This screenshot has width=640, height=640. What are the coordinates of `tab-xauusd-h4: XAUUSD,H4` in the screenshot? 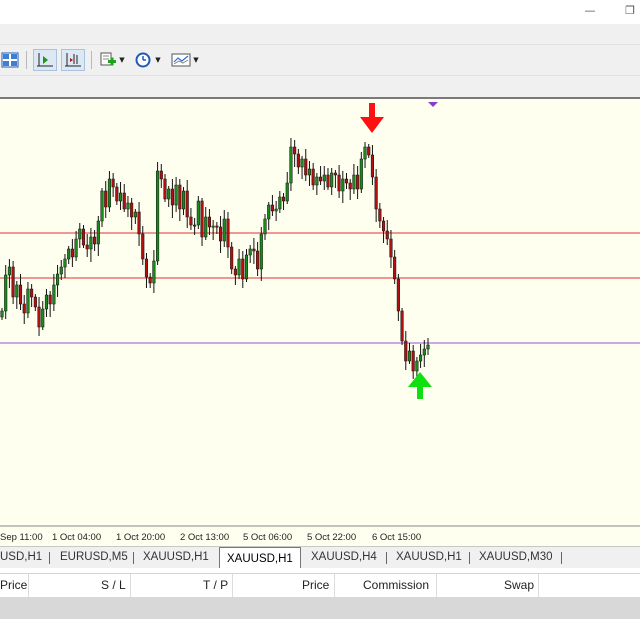 It's located at (344, 559).